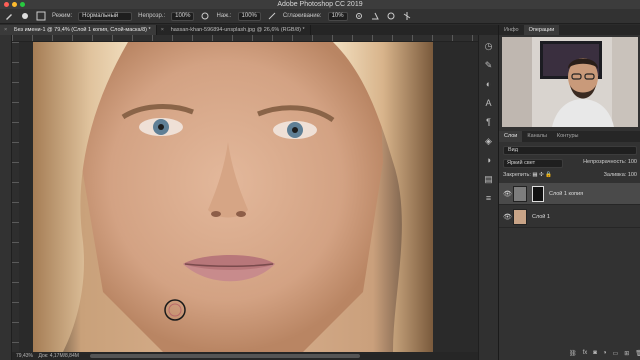 The image size is (640, 360). Describe the element at coordinates (570, 175) in the screenshot. I see `lock-row: Закрепить: ▦ ✣ 🔒 Заливка: 100` at that location.